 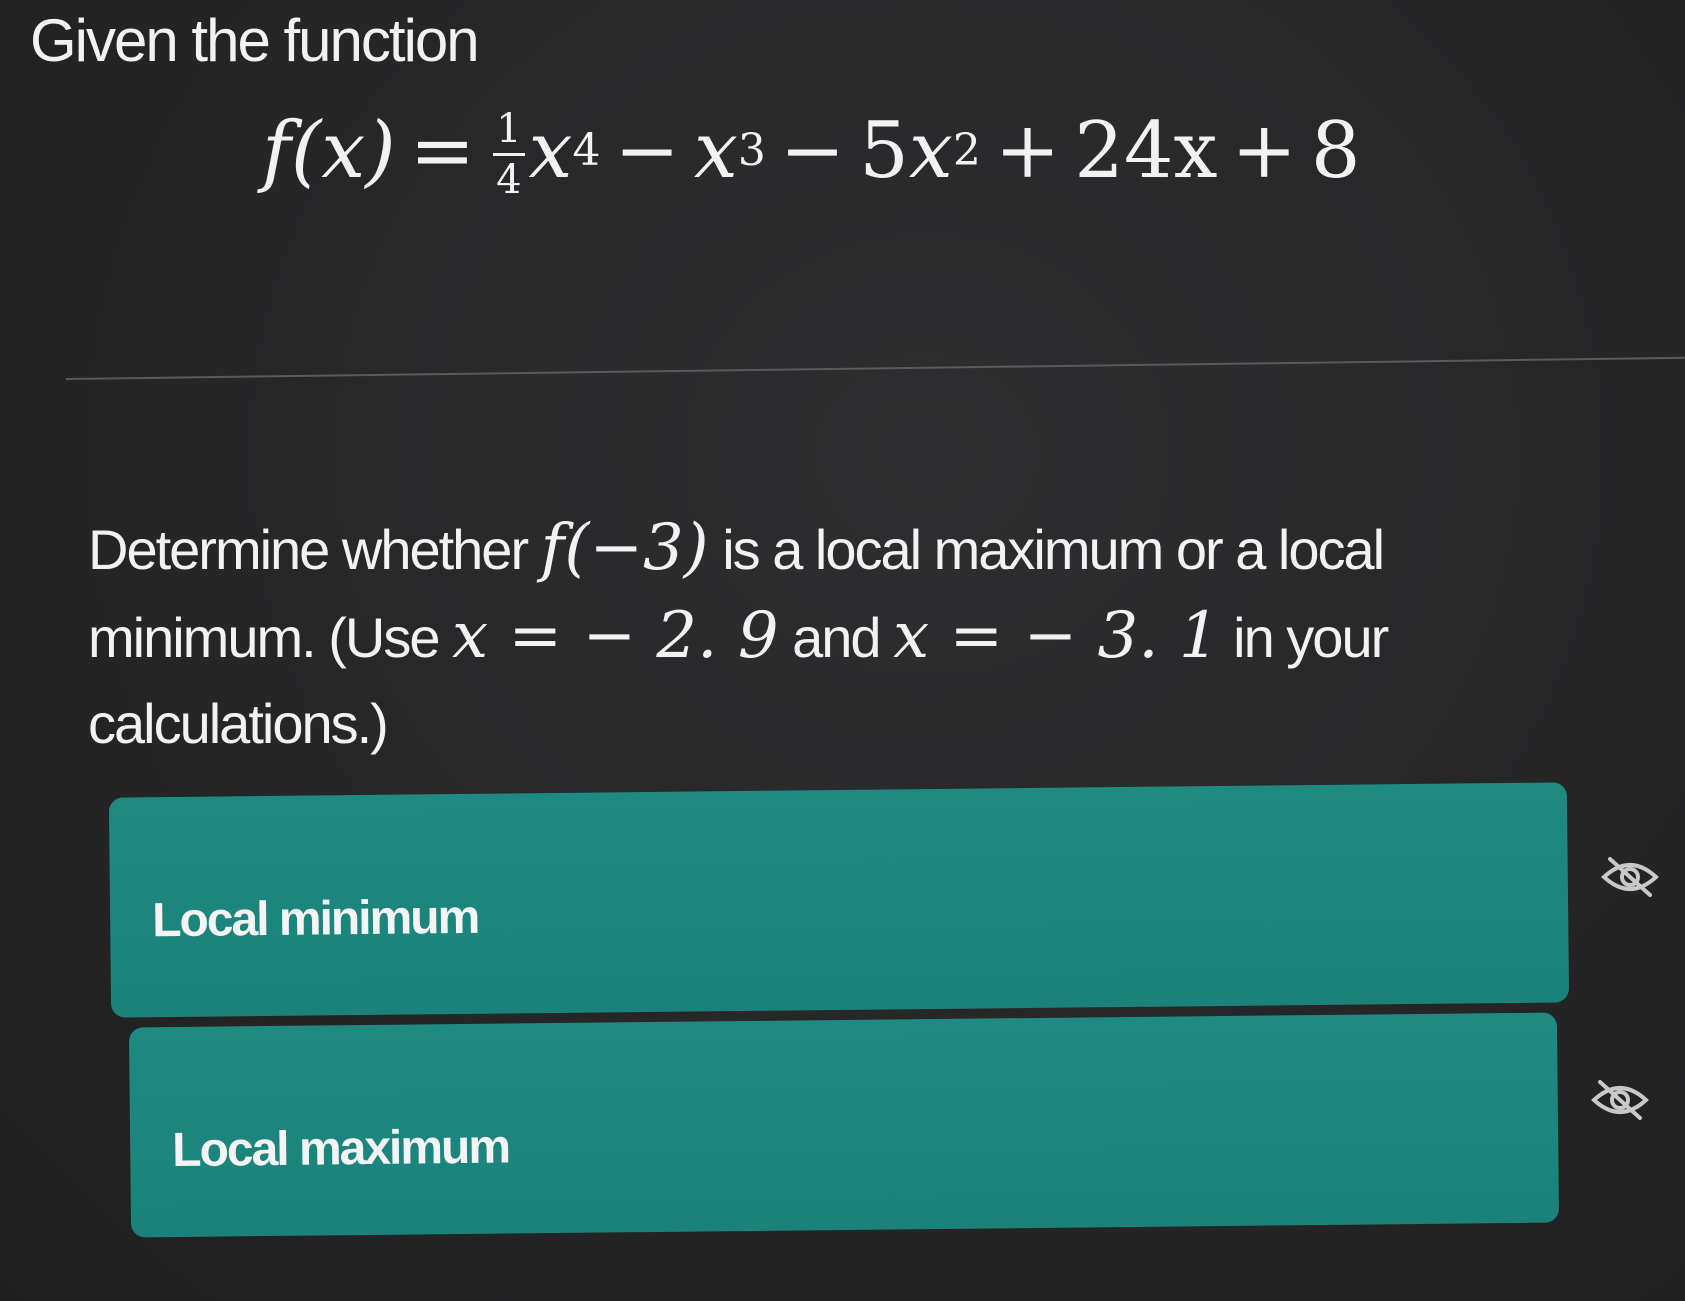 What do you see at coordinates (255, 40) in the screenshot?
I see `question-intro: Given the function` at bounding box center [255, 40].